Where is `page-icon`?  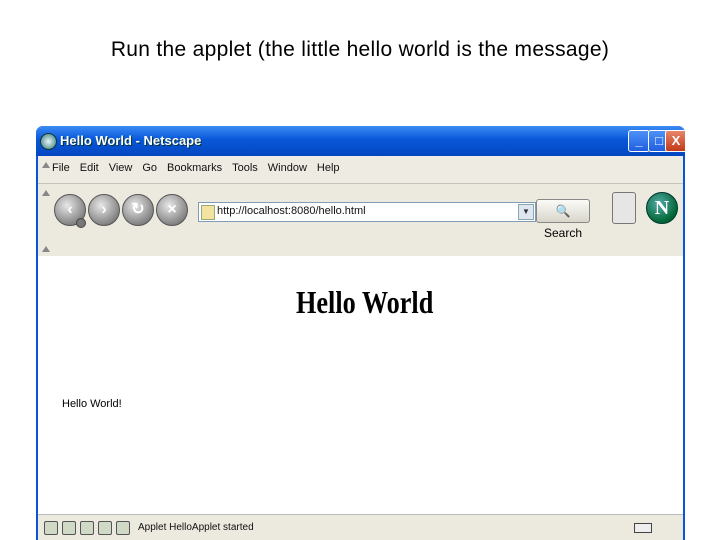 page-icon is located at coordinates (208, 212).